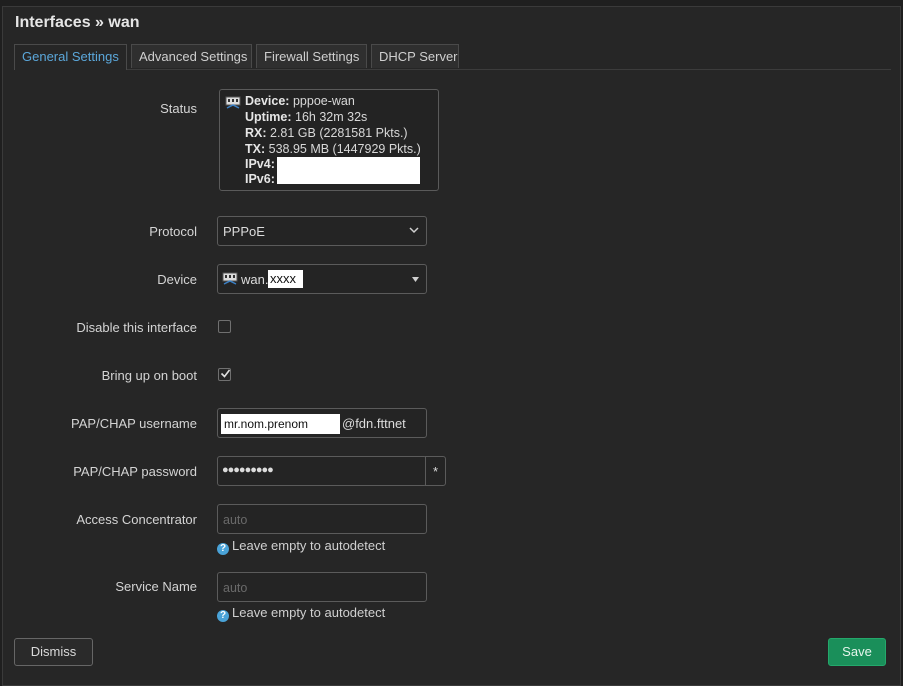 Image resolution: width=903 pixels, height=686 pixels. What do you see at coordinates (415, 279) in the screenshot?
I see `caret-down-icon` at bounding box center [415, 279].